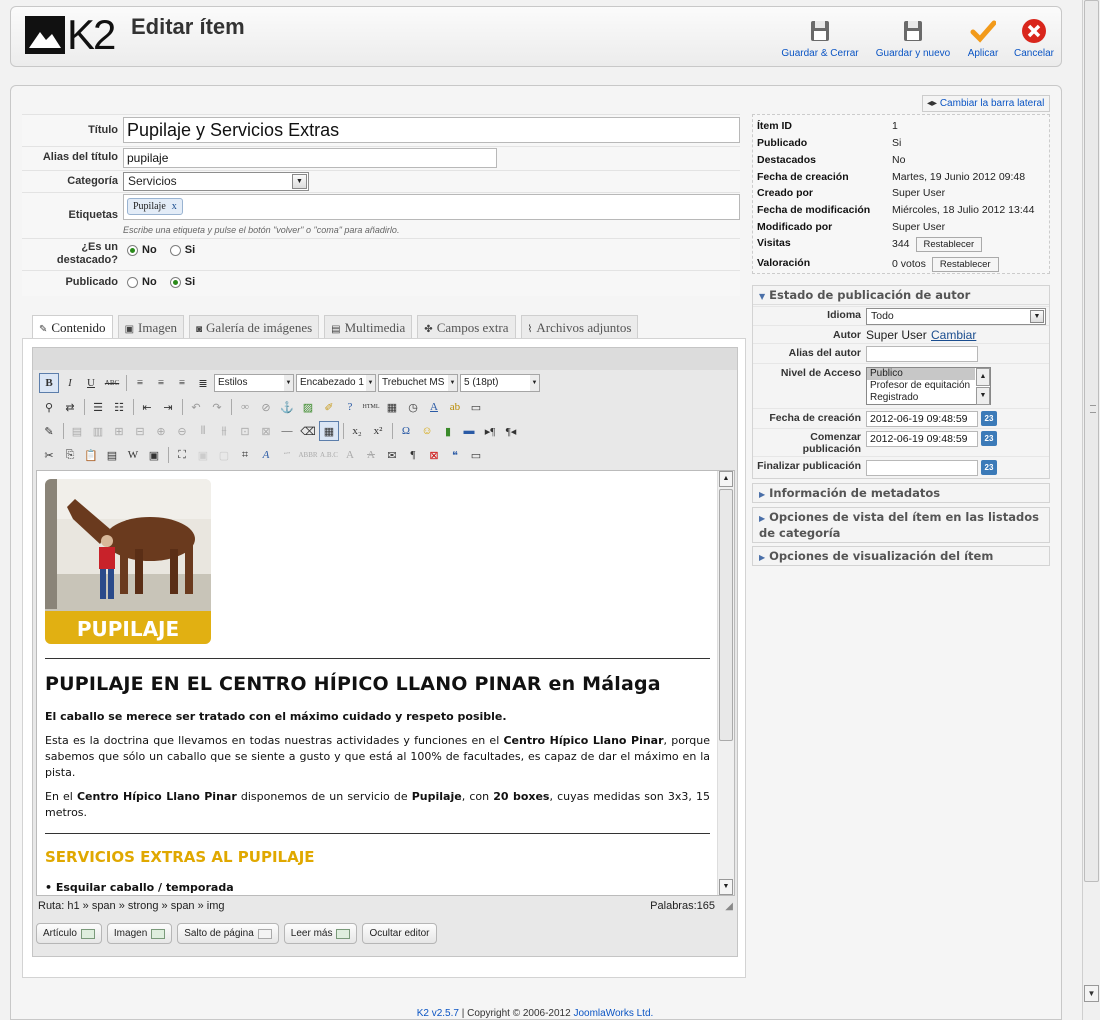  Describe the element at coordinates (182, 455) in the screenshot. I see `fullscreen-icon: ⛶` at that location.